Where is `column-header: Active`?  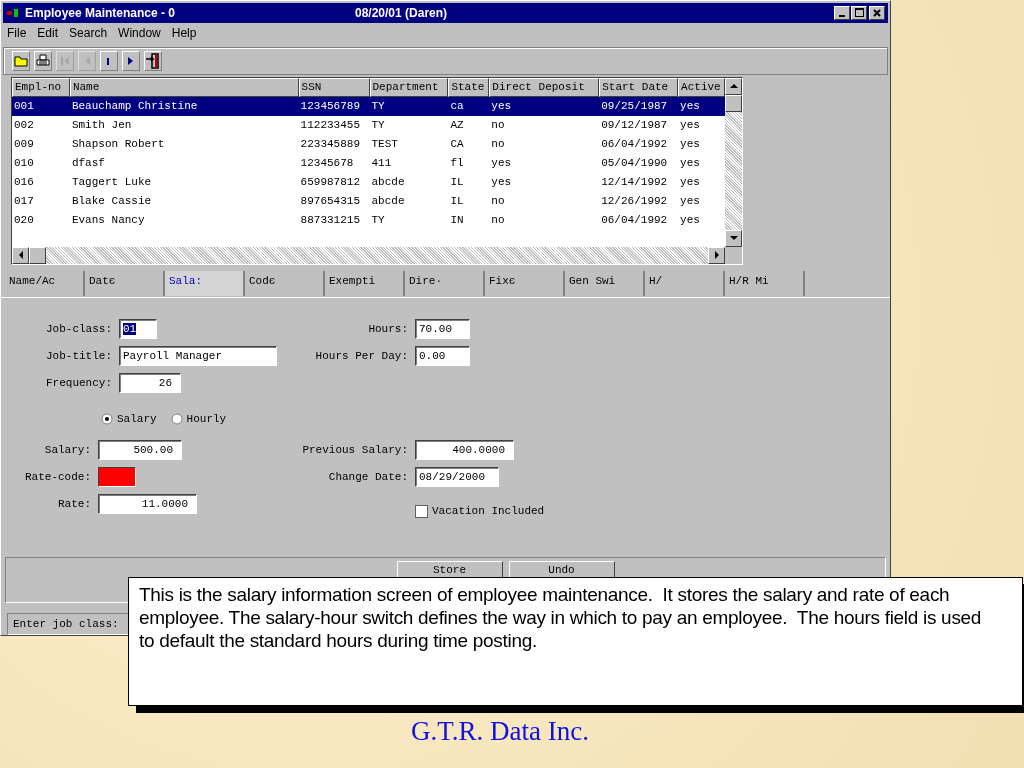
column-header: Active is located at coordinates (701, 87).